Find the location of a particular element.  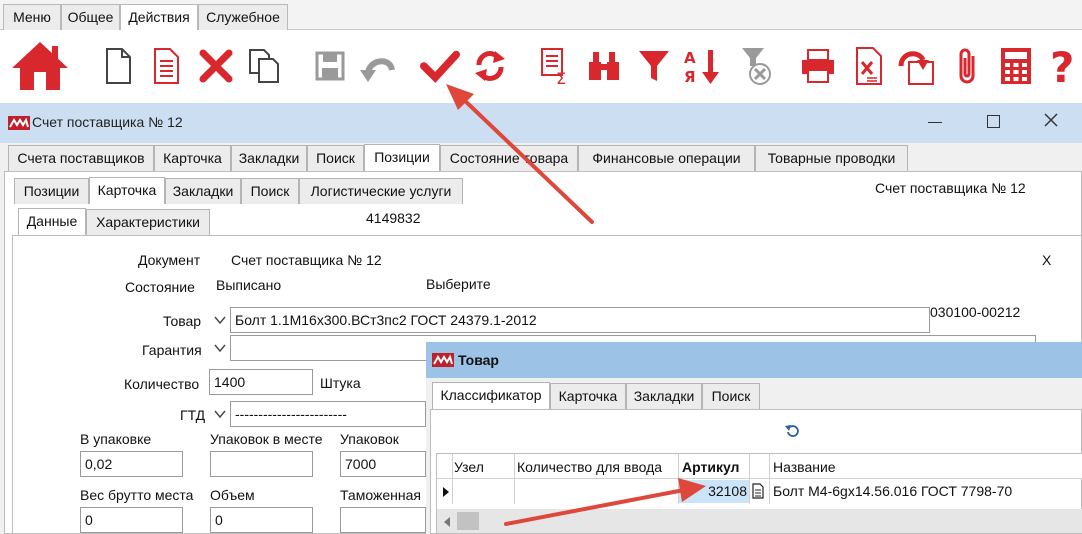

gtd-chevron-down-icon is located at coordinates (220, 415).